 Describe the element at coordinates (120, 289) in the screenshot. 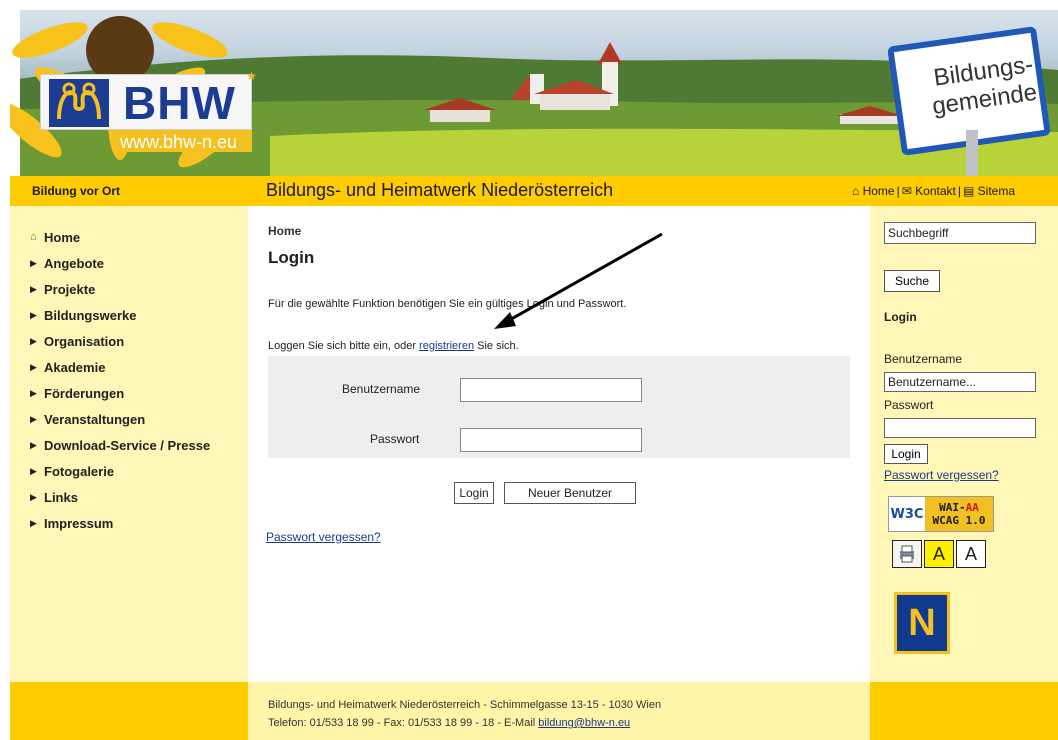

I see `nav-item-projekte: ▶ Projekte` at that location.